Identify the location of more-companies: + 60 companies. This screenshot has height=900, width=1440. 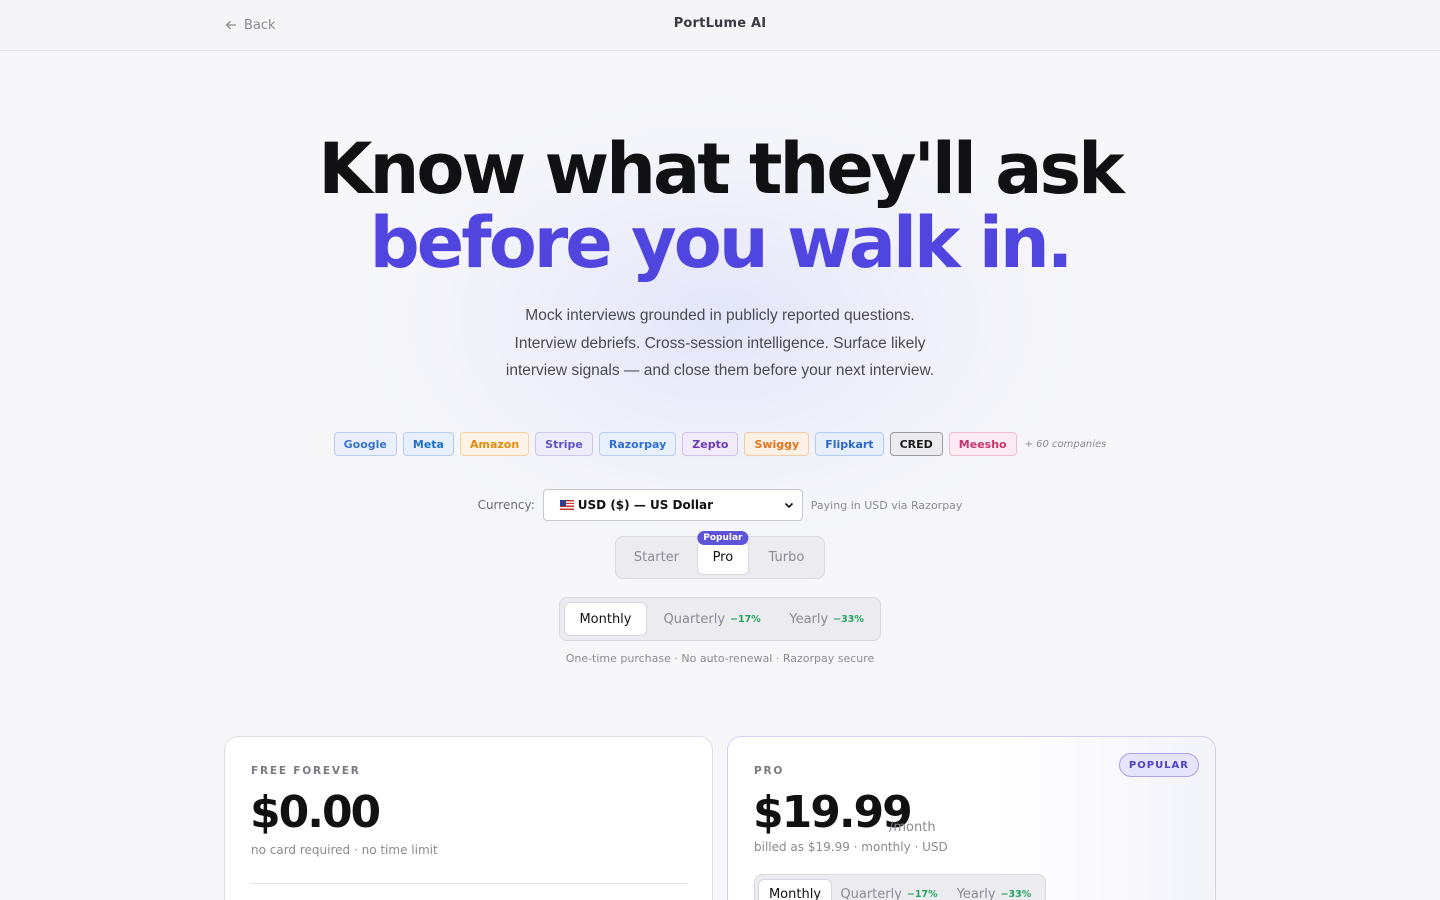
(1065, 444).